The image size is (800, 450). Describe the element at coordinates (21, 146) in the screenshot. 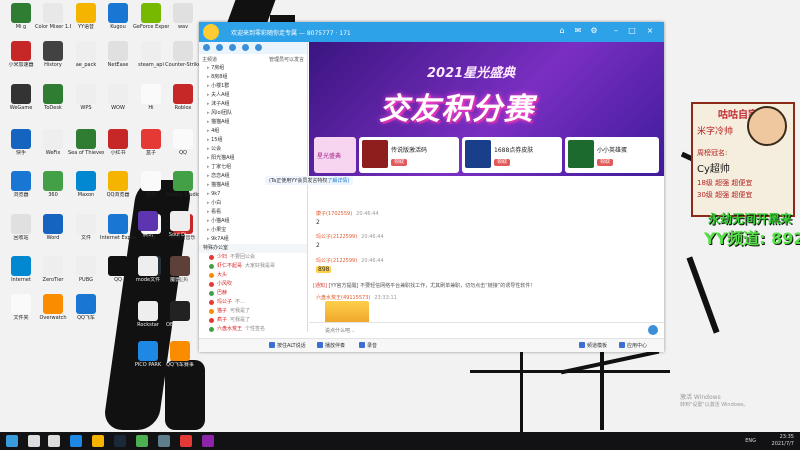

I see `desktop-icon: 快手` at that location.